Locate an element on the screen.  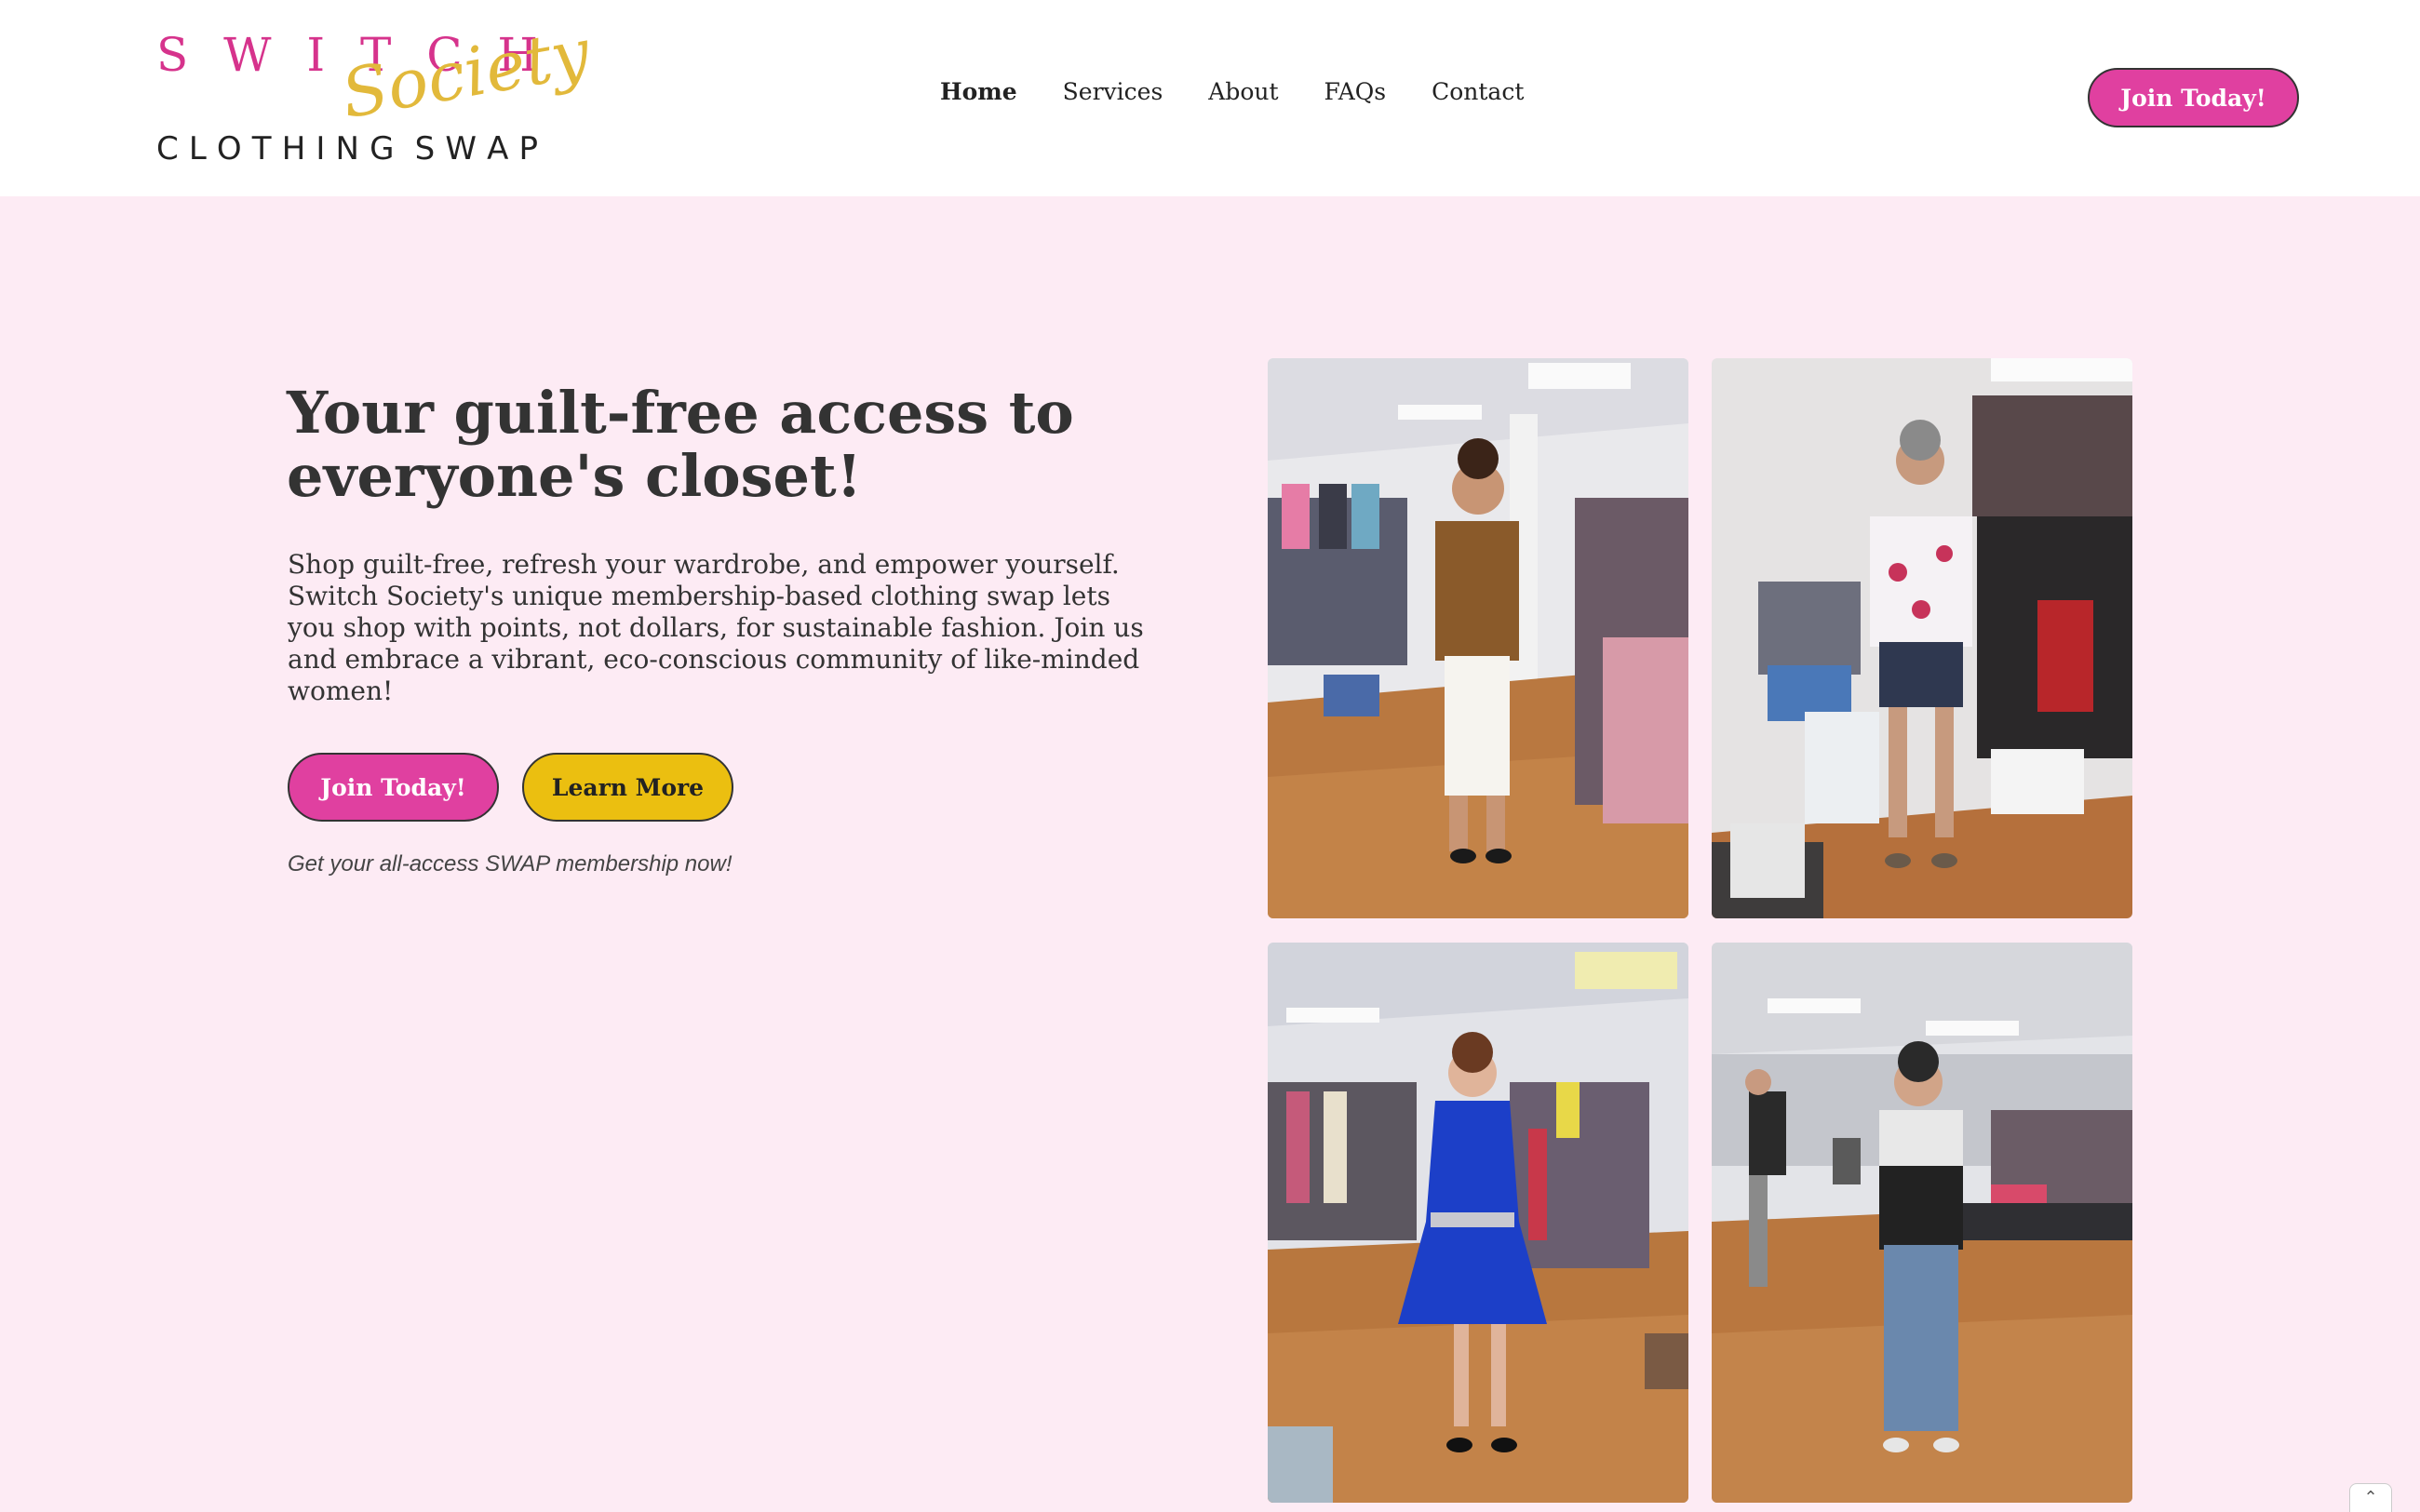
chevron-up-icon: ⌃ is located at coordinates (2370, 1497).